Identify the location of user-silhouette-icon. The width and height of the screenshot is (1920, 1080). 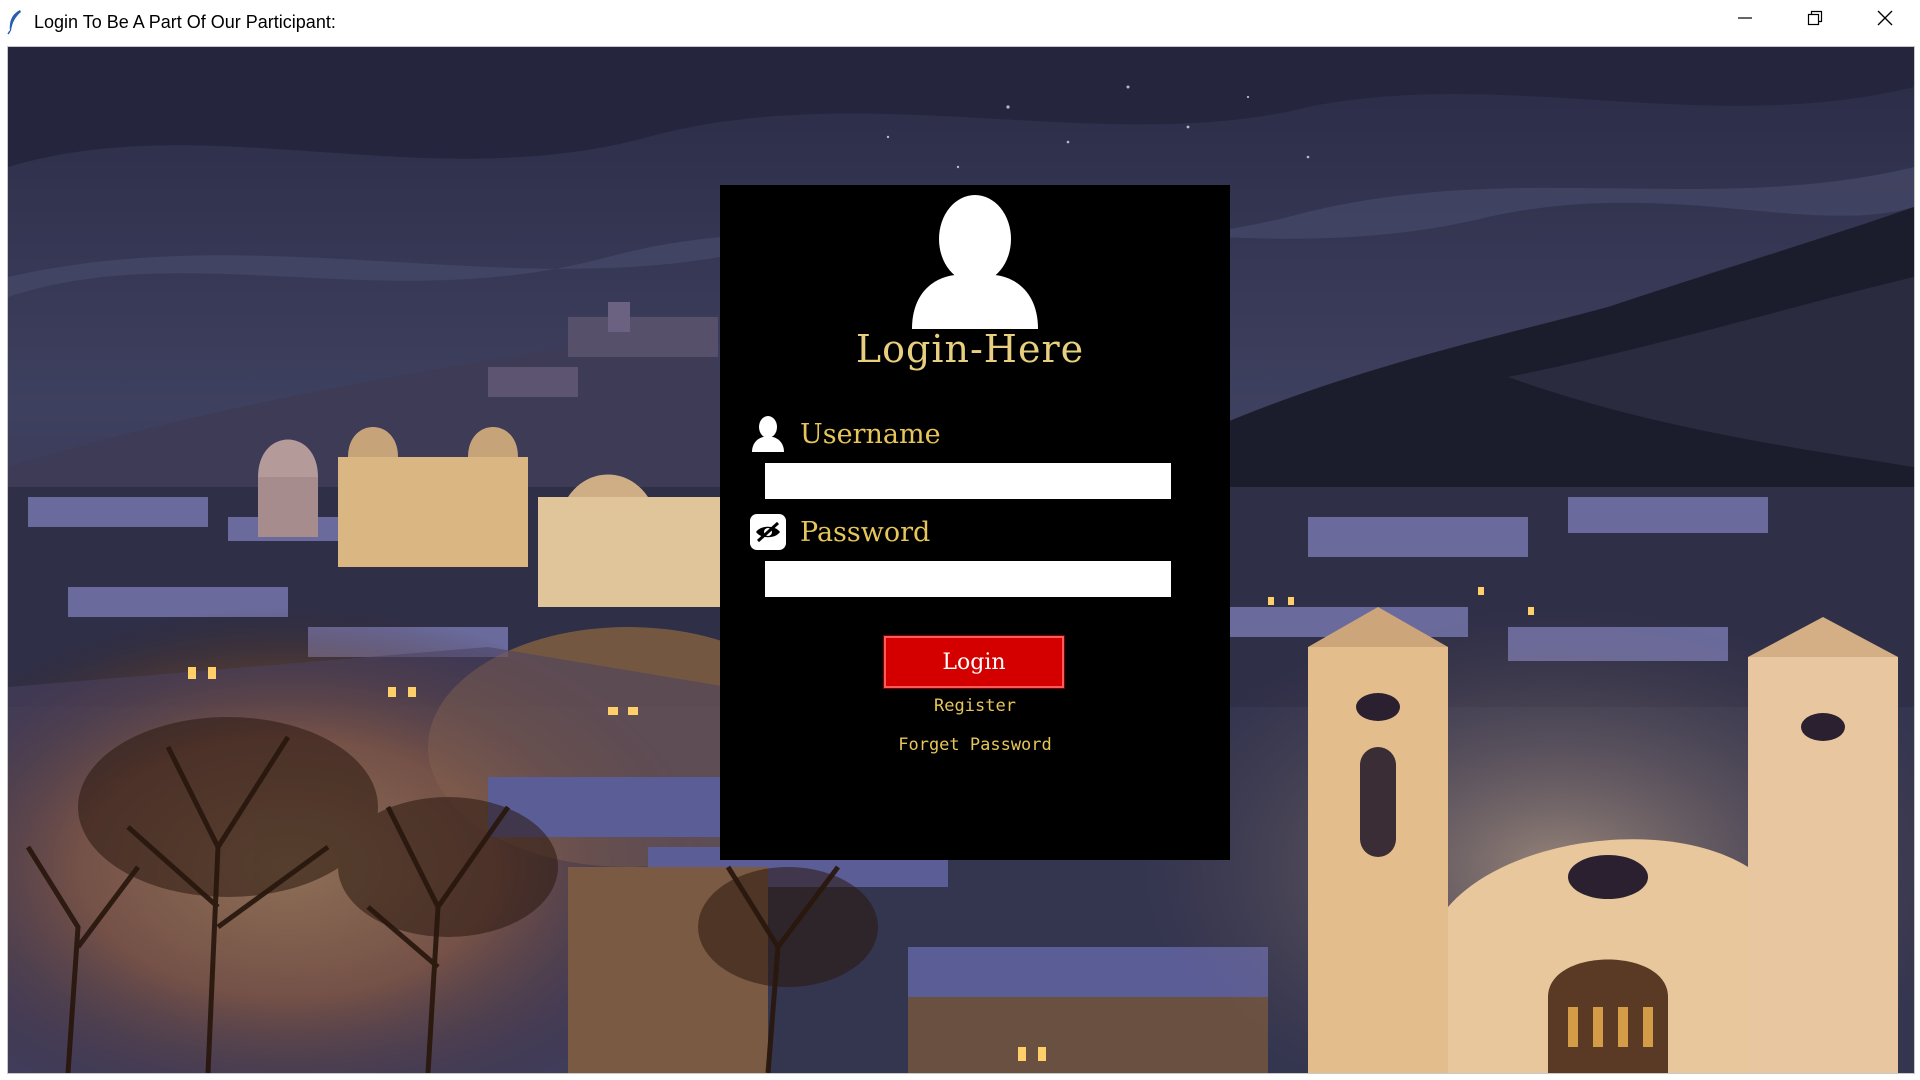
(975, 262).